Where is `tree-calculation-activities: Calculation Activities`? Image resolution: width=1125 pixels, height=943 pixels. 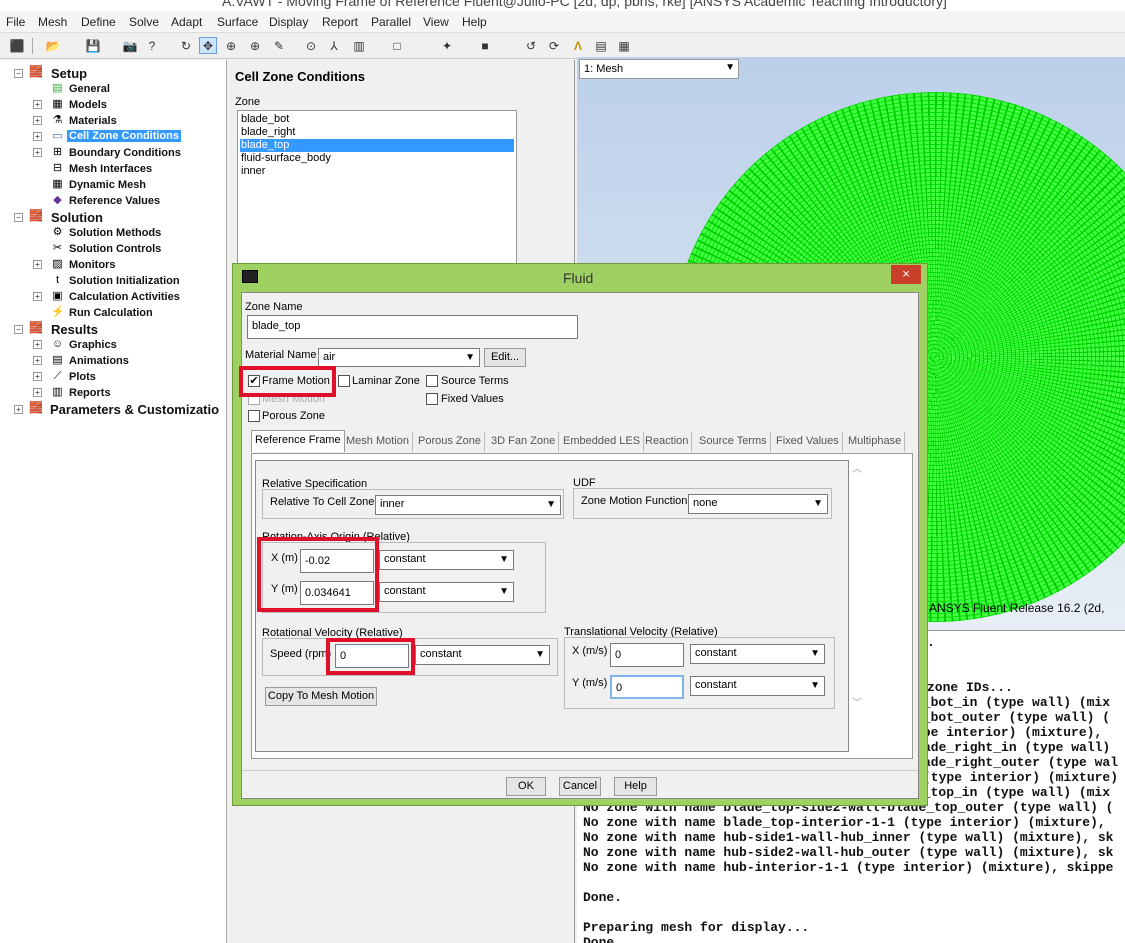 tree-calculation-activities: Calculation Activities is located at coordinates (124, 297).